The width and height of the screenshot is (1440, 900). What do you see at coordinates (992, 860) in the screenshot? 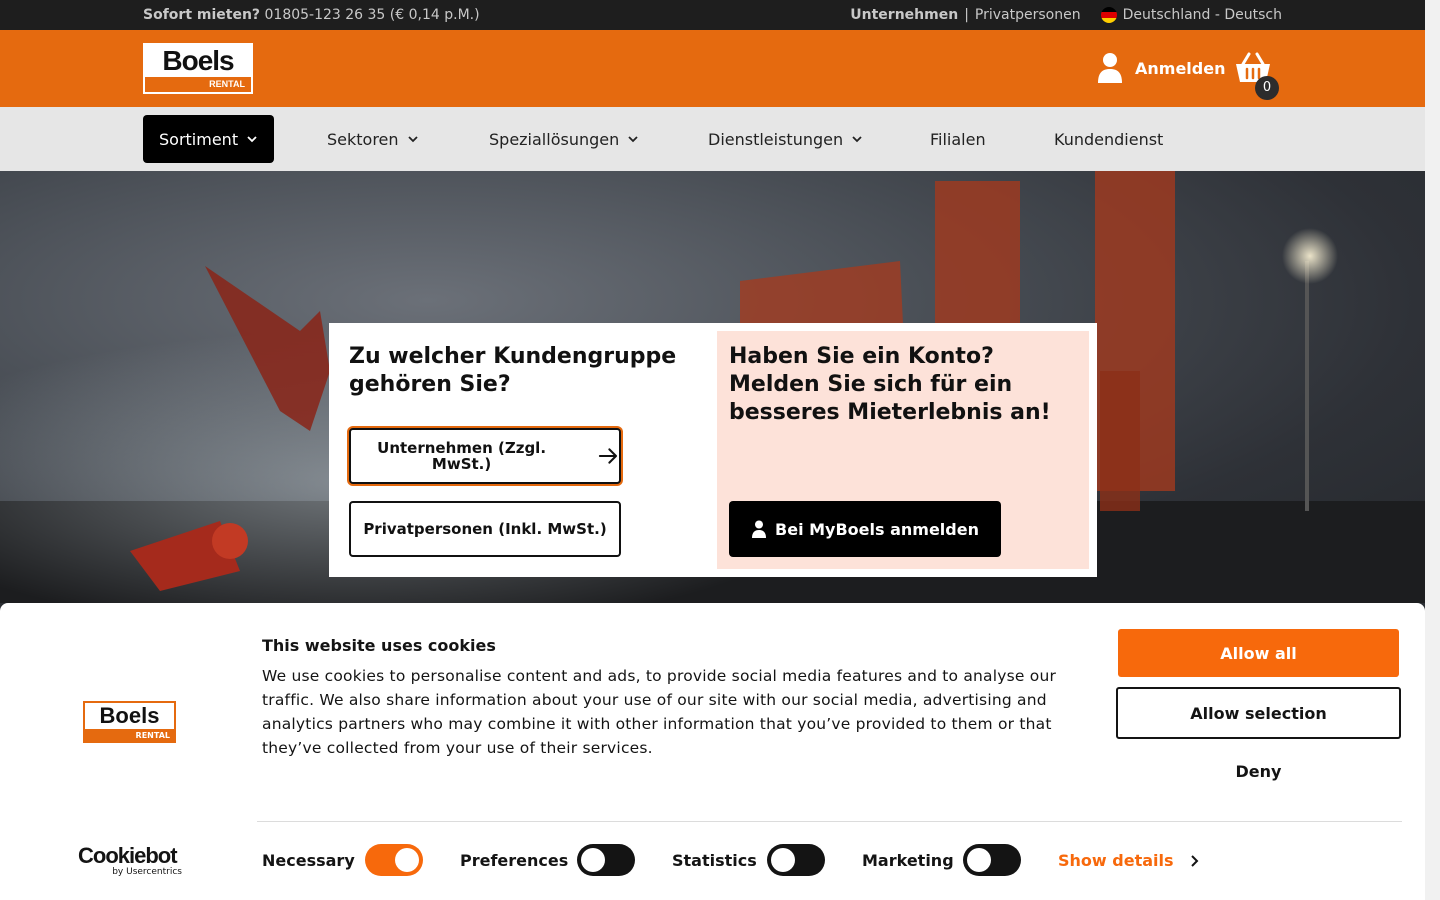
I see `marketing-toggle` at bounding box center [992, 860].